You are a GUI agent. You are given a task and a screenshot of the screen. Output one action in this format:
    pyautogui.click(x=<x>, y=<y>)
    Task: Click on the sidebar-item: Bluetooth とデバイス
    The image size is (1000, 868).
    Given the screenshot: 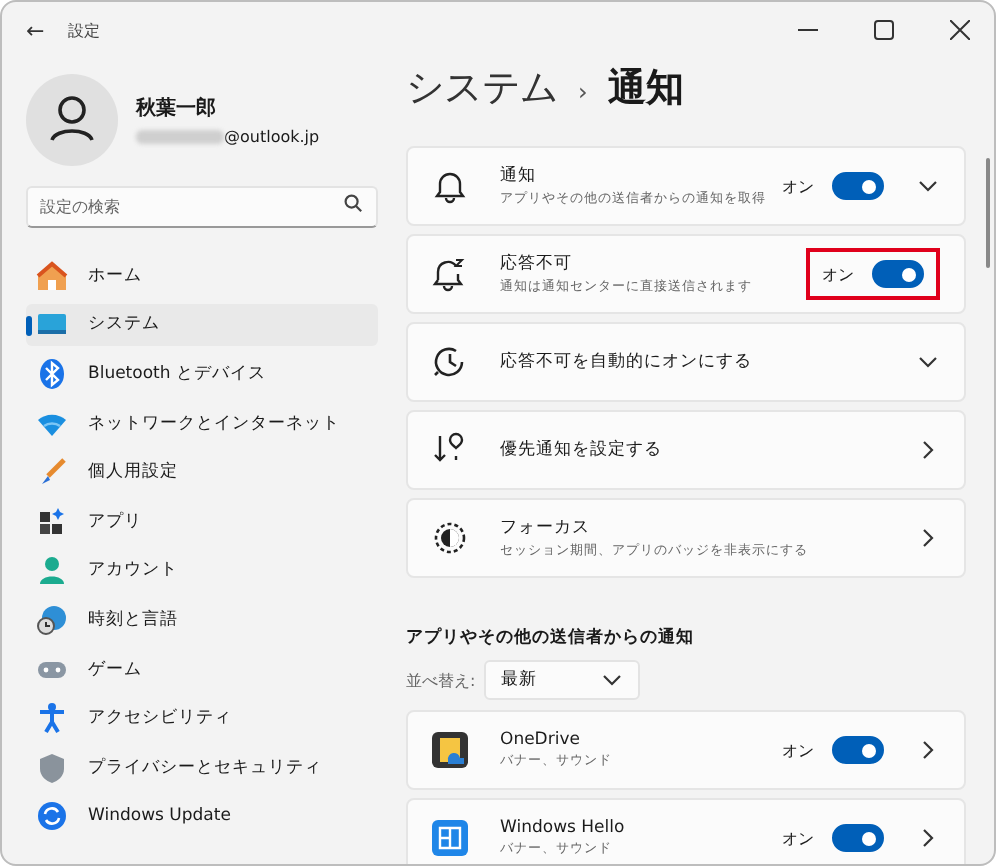 What is the action you would take?
    pyautogui.click(x=202, y=374)
    